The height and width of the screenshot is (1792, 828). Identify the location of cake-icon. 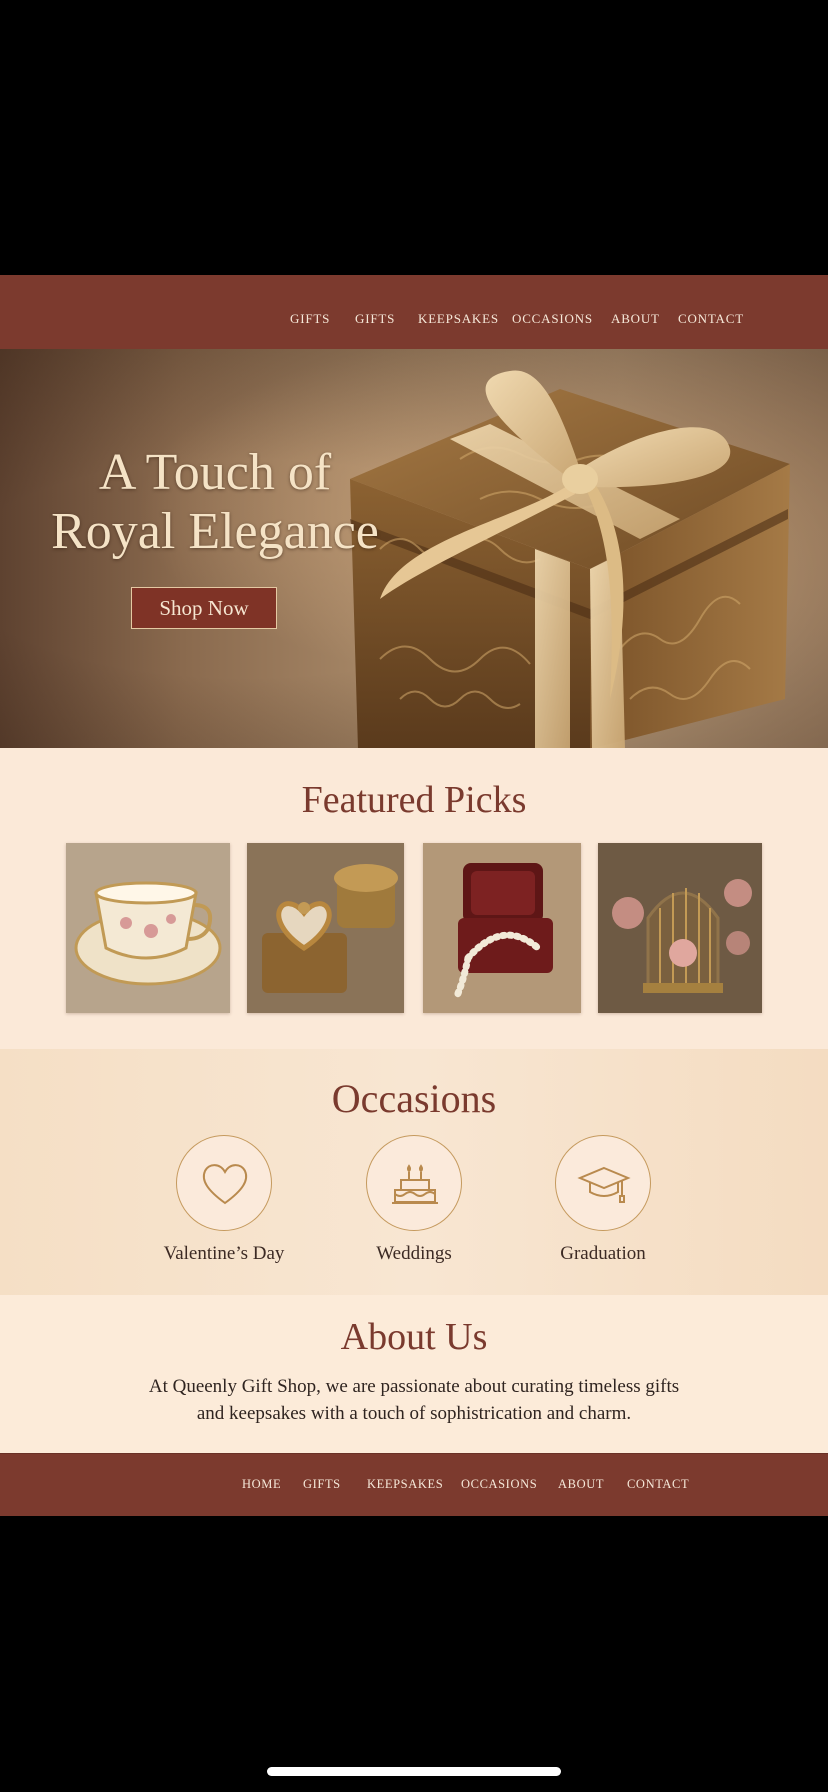
(415, 1184).